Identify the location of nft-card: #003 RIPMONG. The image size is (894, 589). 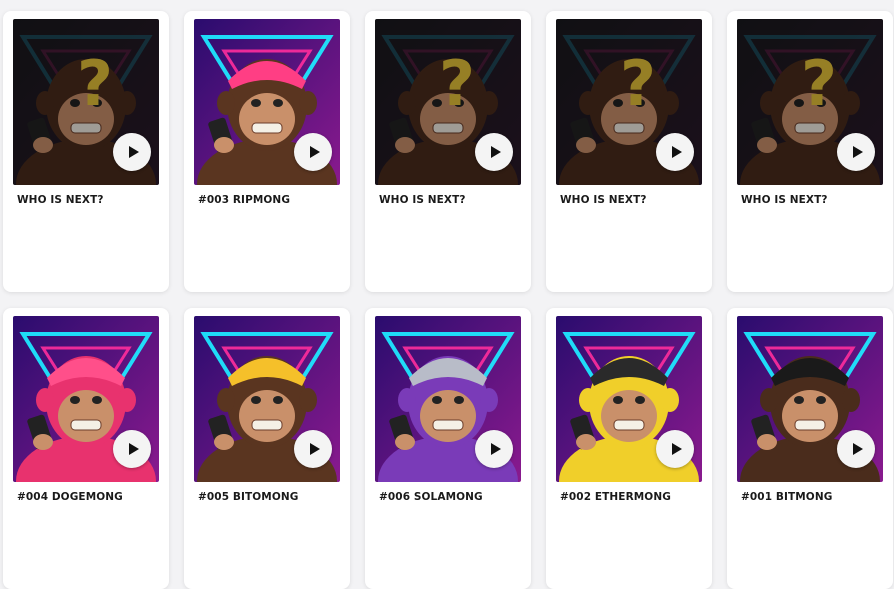
(267, 151).